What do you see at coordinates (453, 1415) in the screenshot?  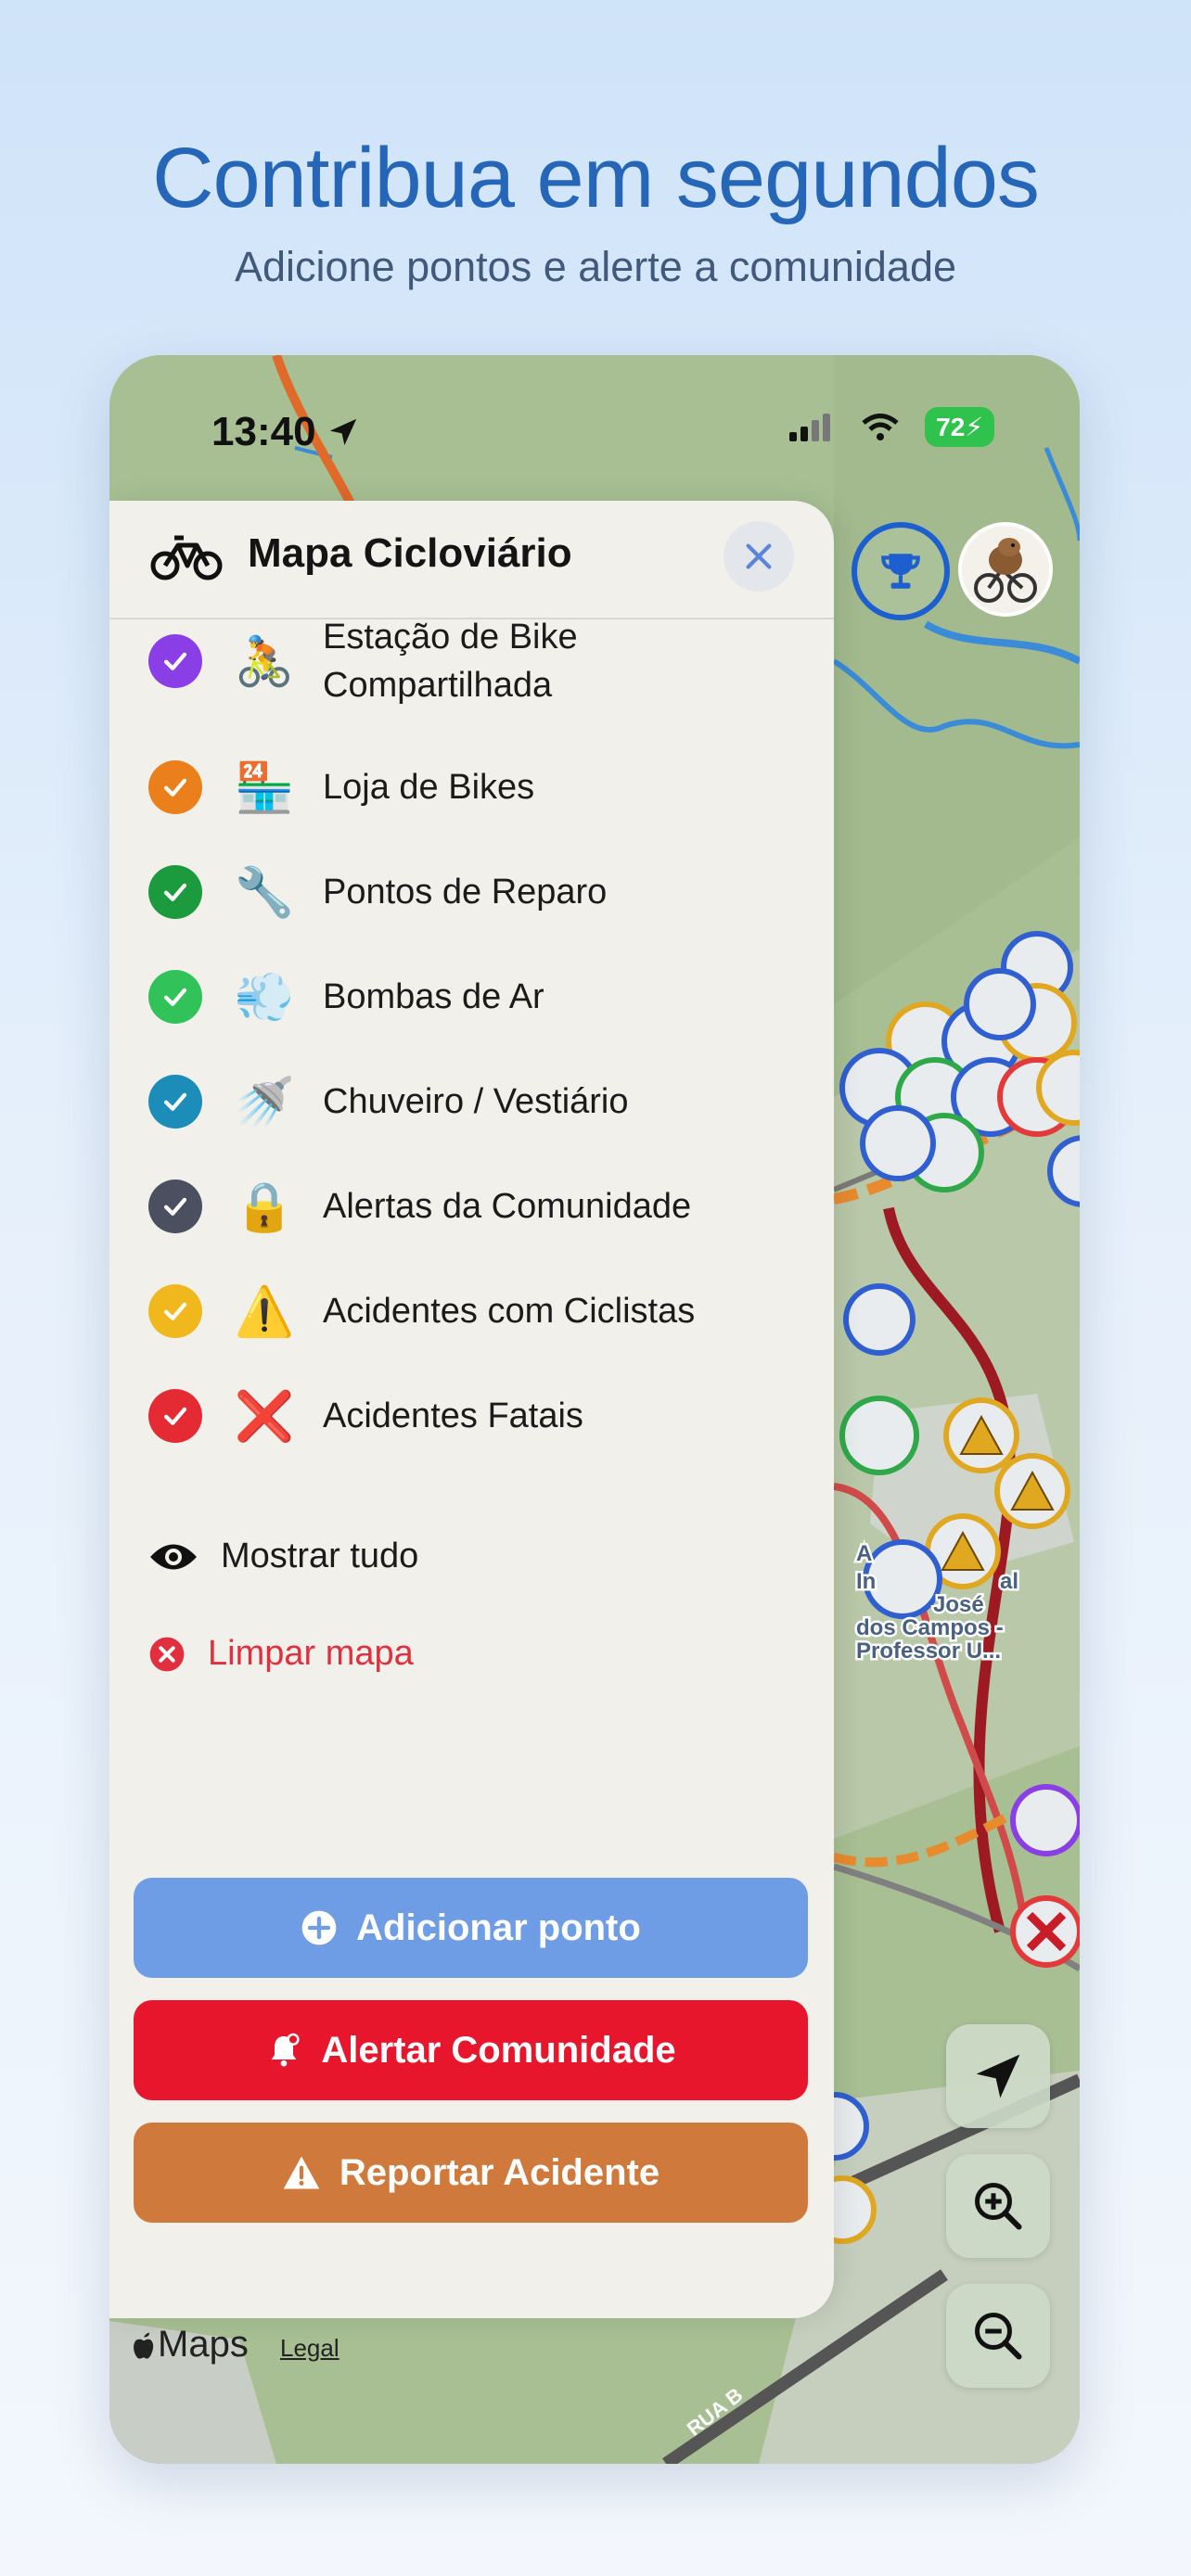 I see `layer-label: Acidentes Fatais` at bounding box center [453, 1415].